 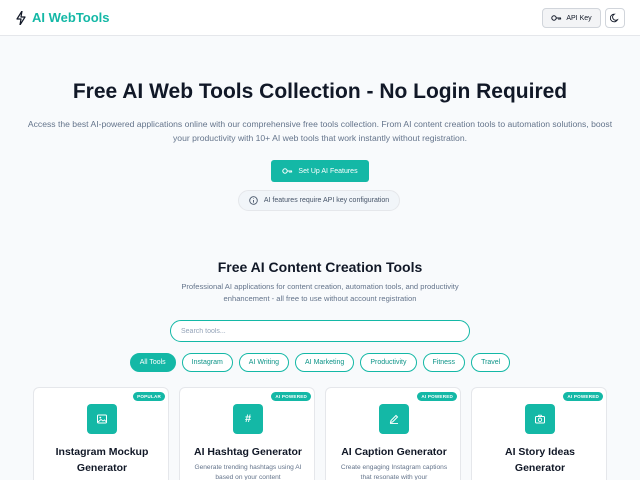 What do you see at coordinates (248, 419) in the screenshot?
I see `hashtag-icon: #` at bounding box center [248, 419].